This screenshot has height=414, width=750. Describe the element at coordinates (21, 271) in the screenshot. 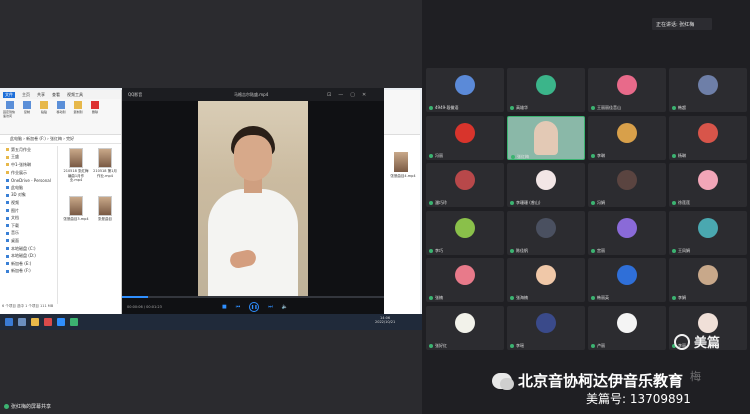

I see `nav-item-label: 新加卷 (F:)` at that location.